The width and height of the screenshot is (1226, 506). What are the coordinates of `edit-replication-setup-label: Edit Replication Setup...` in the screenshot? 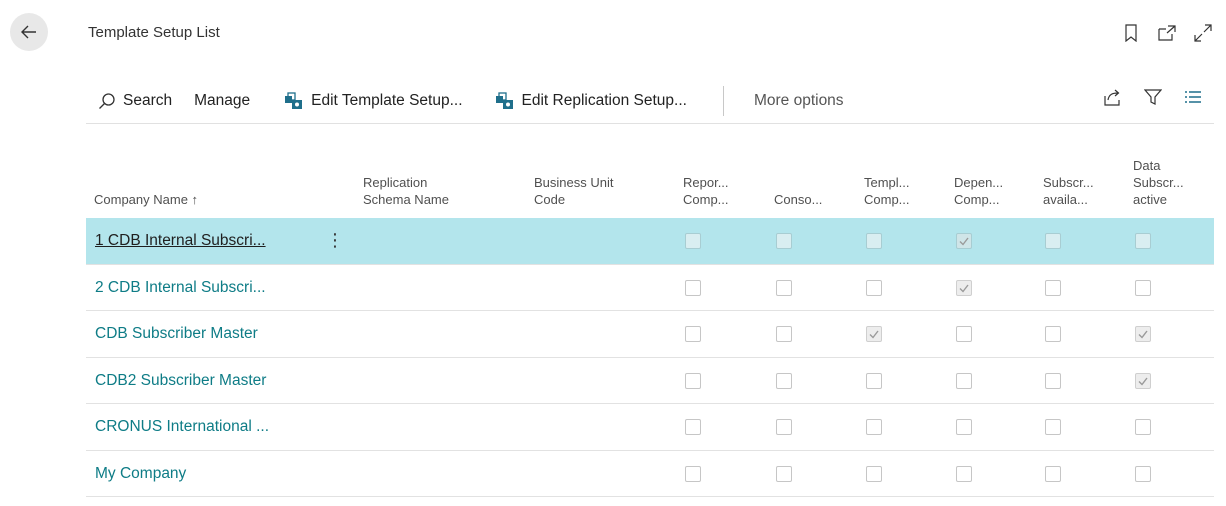 It's located at (604, 100).